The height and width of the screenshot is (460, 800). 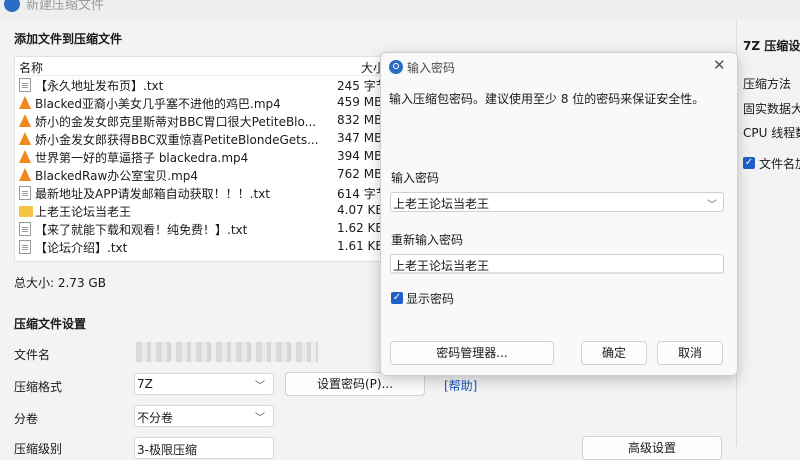 I want to click on folder-icon, so click(x=26, y=211).